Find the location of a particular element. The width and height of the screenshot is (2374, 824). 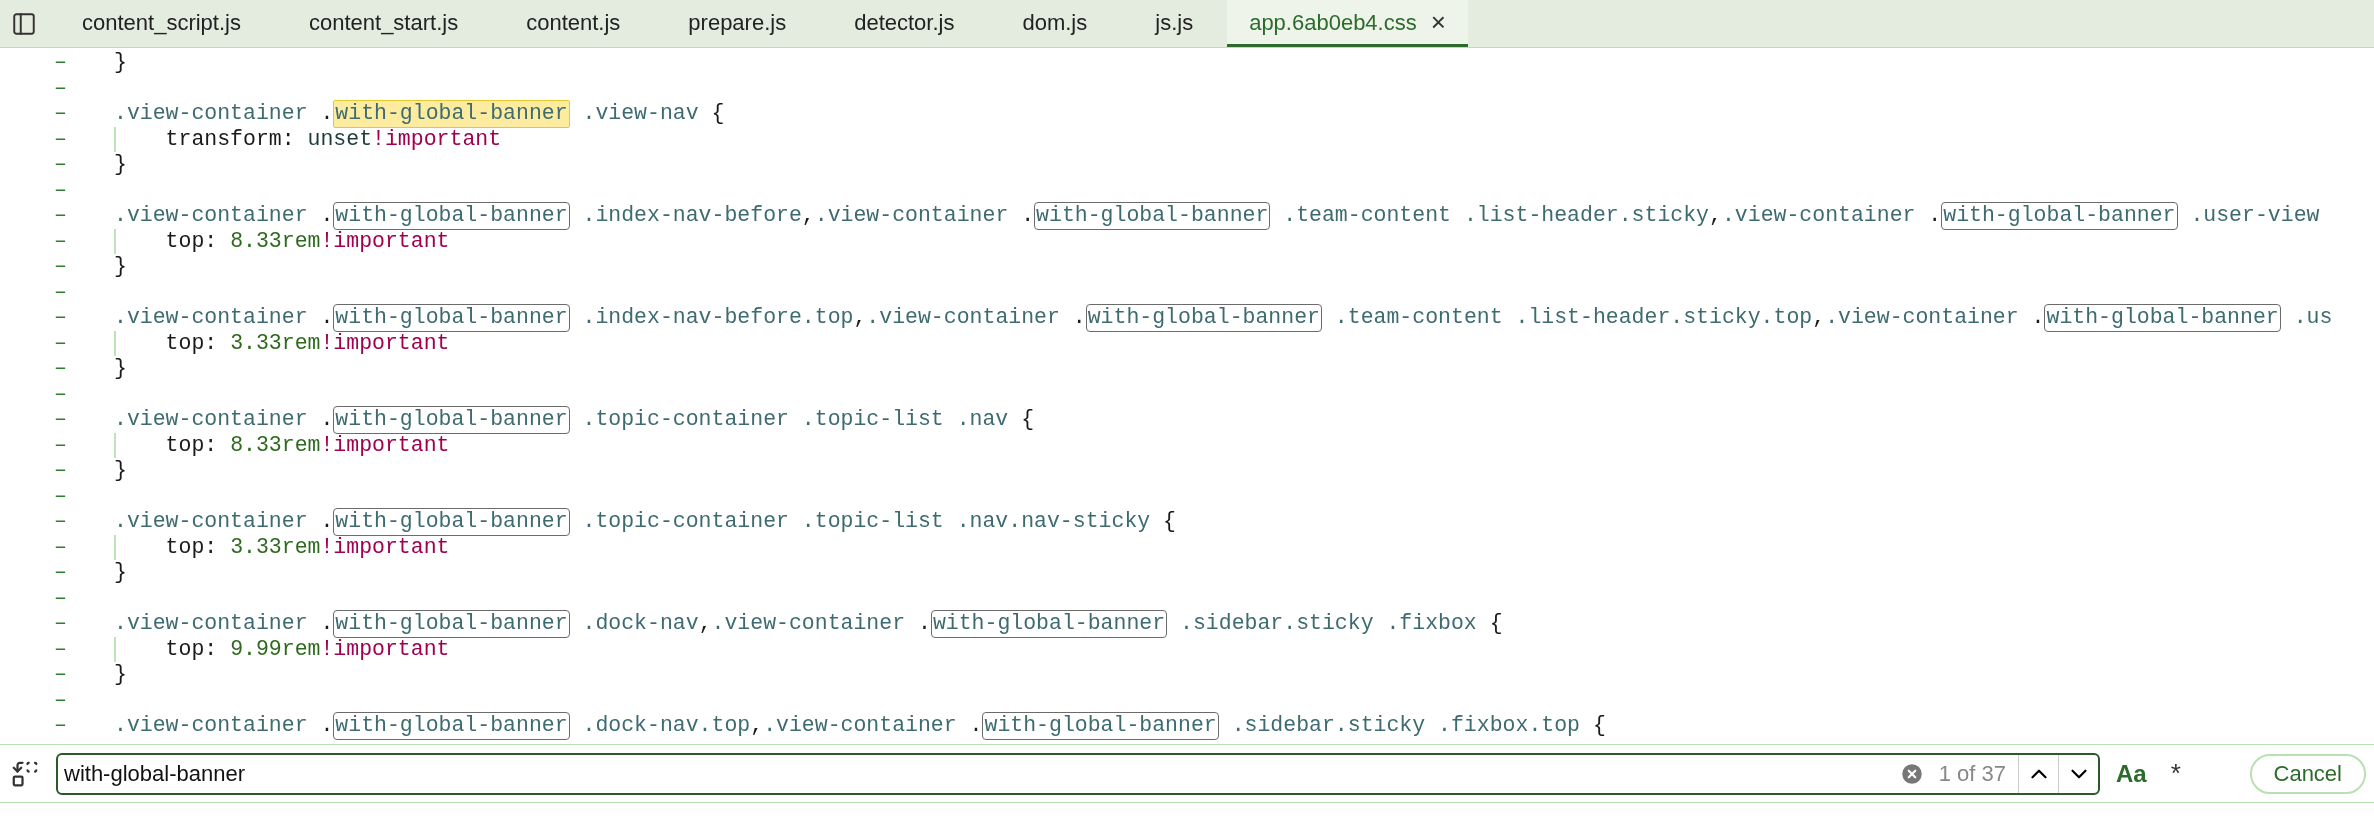

tab-label: content_script.js is located at coordinates (161, 22).